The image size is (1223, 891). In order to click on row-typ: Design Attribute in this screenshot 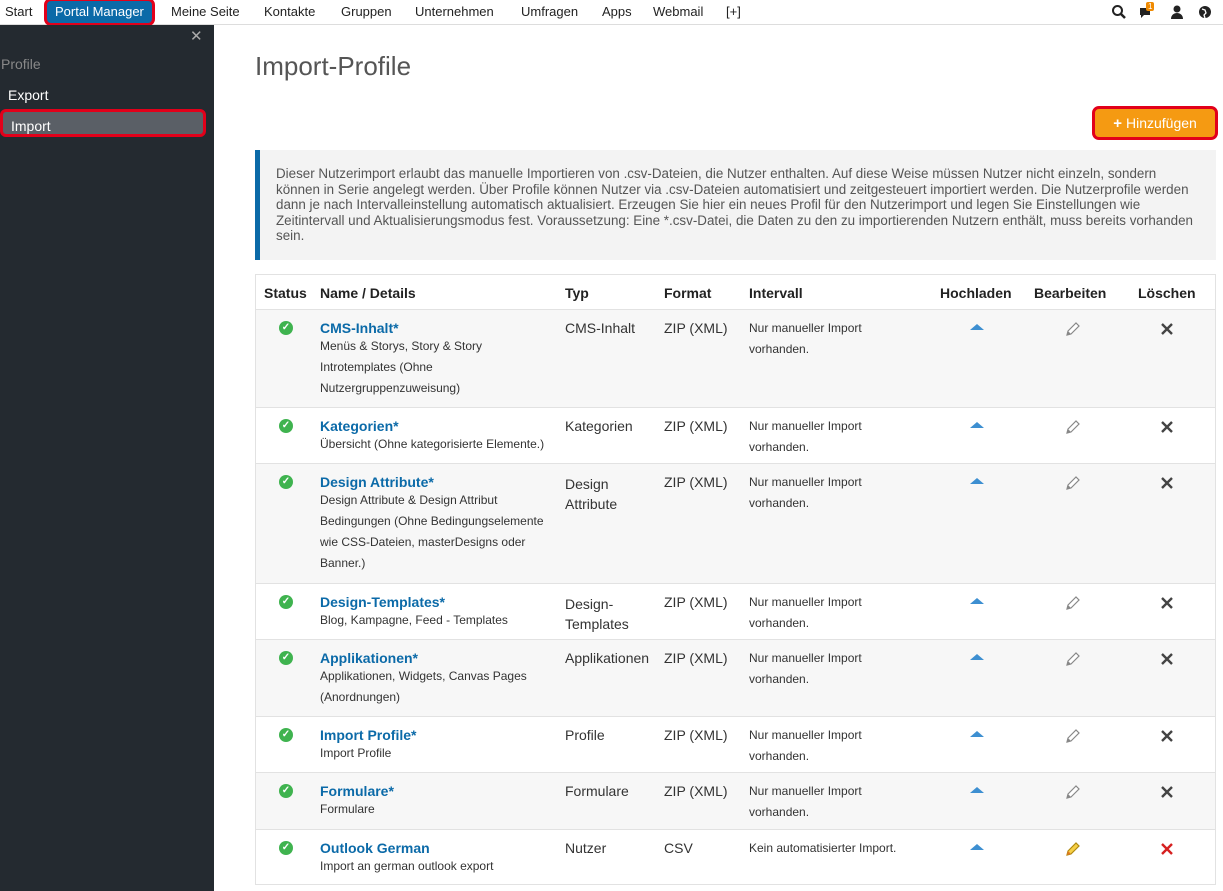, I will do `click(591, 494)`.